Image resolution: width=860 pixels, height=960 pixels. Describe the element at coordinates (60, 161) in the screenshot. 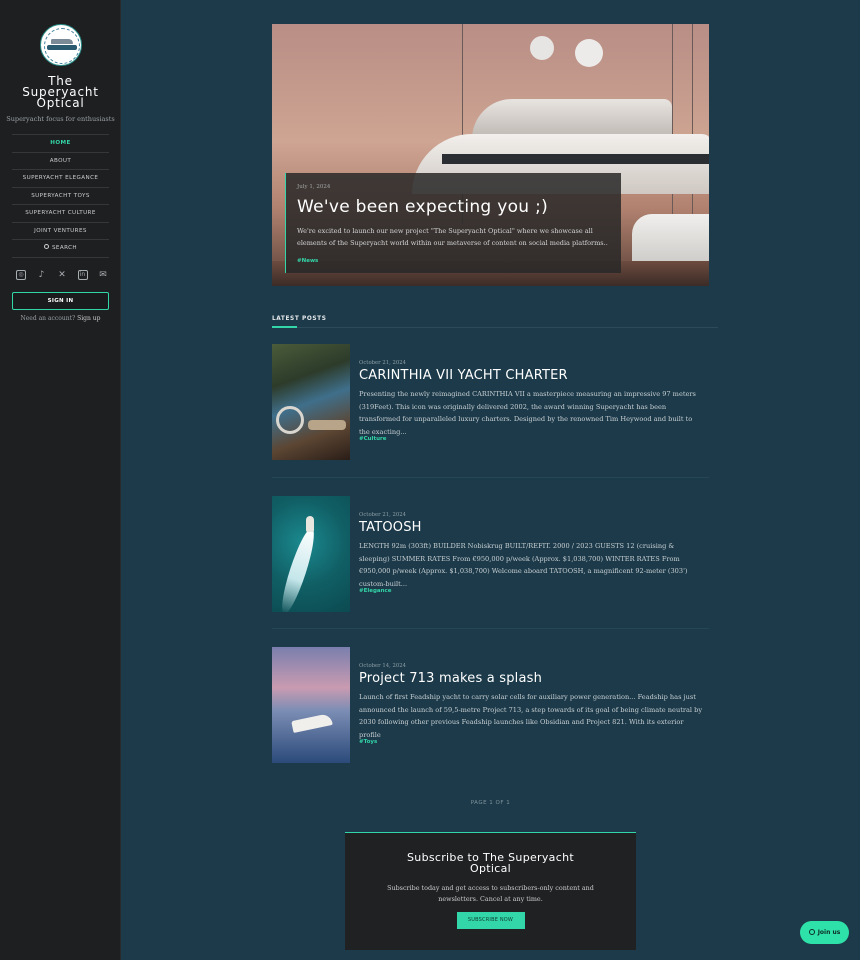

I see `nav-item-about: ABOUT` at that location.